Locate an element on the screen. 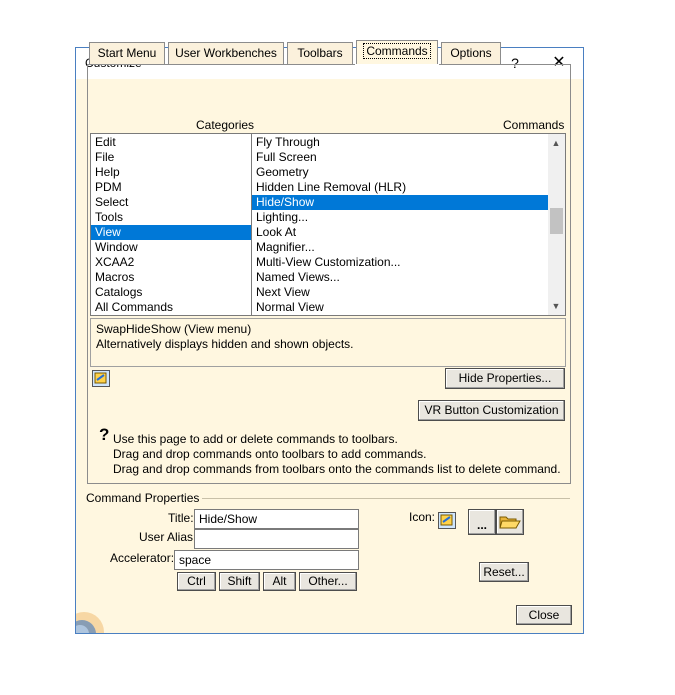 The width and height of the screenshot is (675, 695). commands-scrollbar: ▲ ▼ is located at coordinates (556, 224).